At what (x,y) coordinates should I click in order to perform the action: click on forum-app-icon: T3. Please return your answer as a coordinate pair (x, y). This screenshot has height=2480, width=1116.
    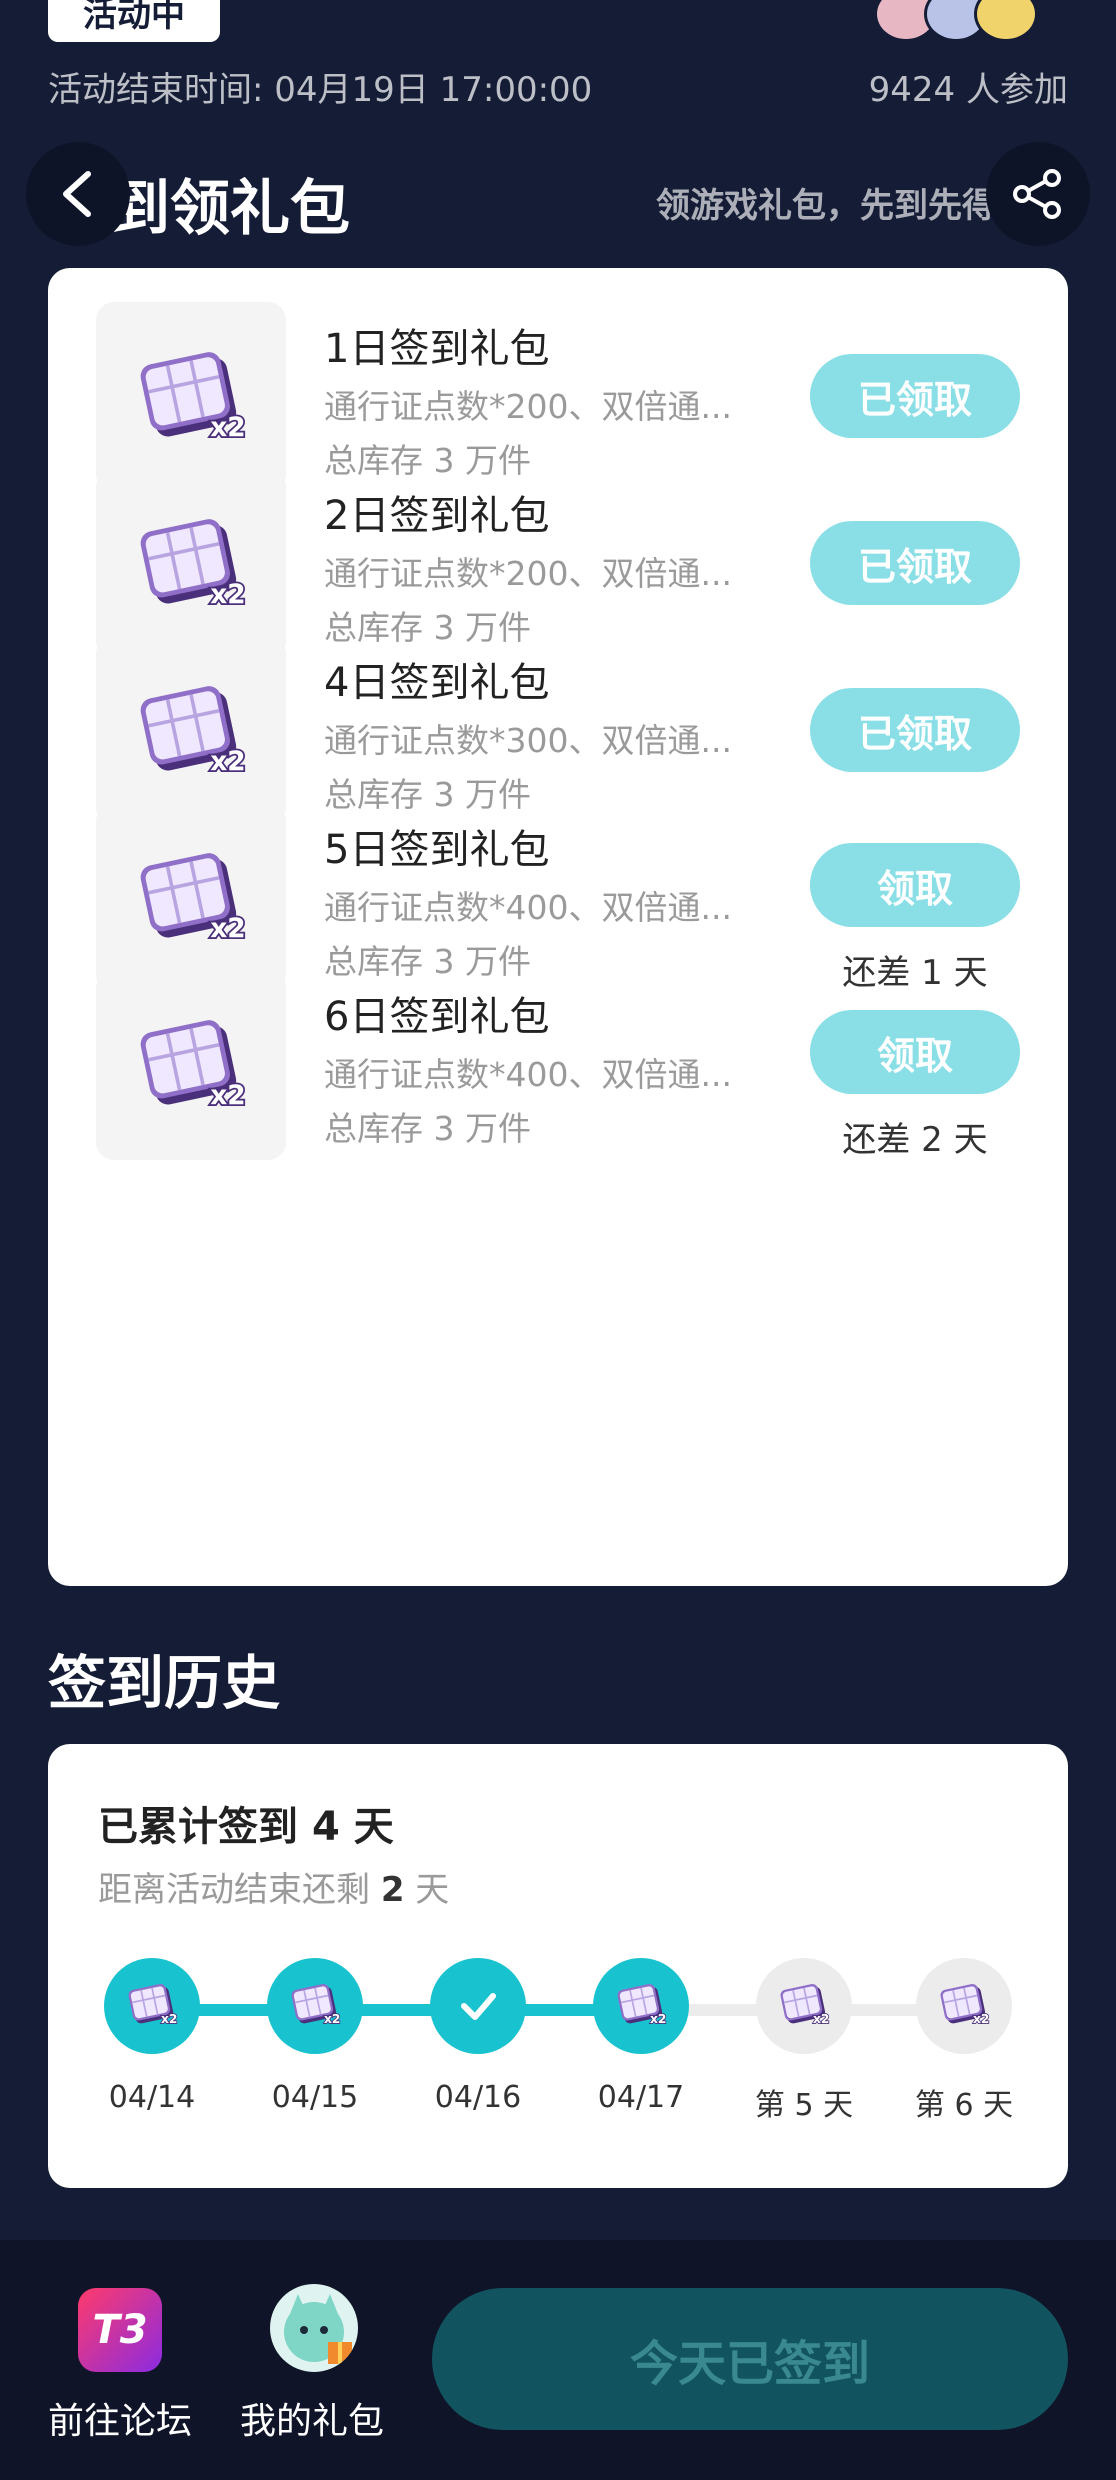
    Looking at the image, I should click on (120, 2330).